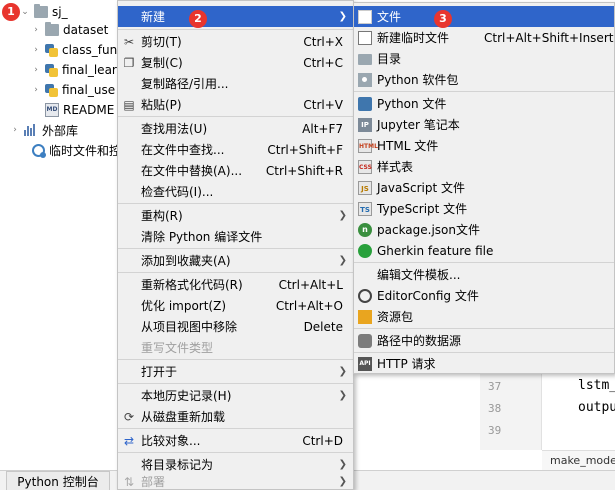  Describe the element at coordinates (11, 12) in the screenshot. I see `annotation-badge: 1` at that location.